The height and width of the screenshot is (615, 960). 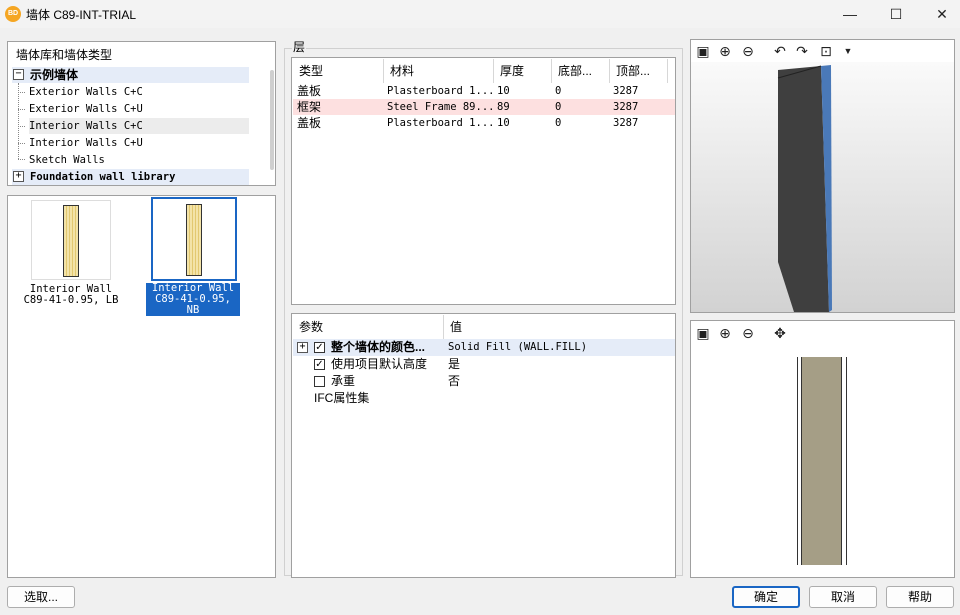 I want to click on tree-item-label: Interior Walls C+C, so click(x=86, y=126).